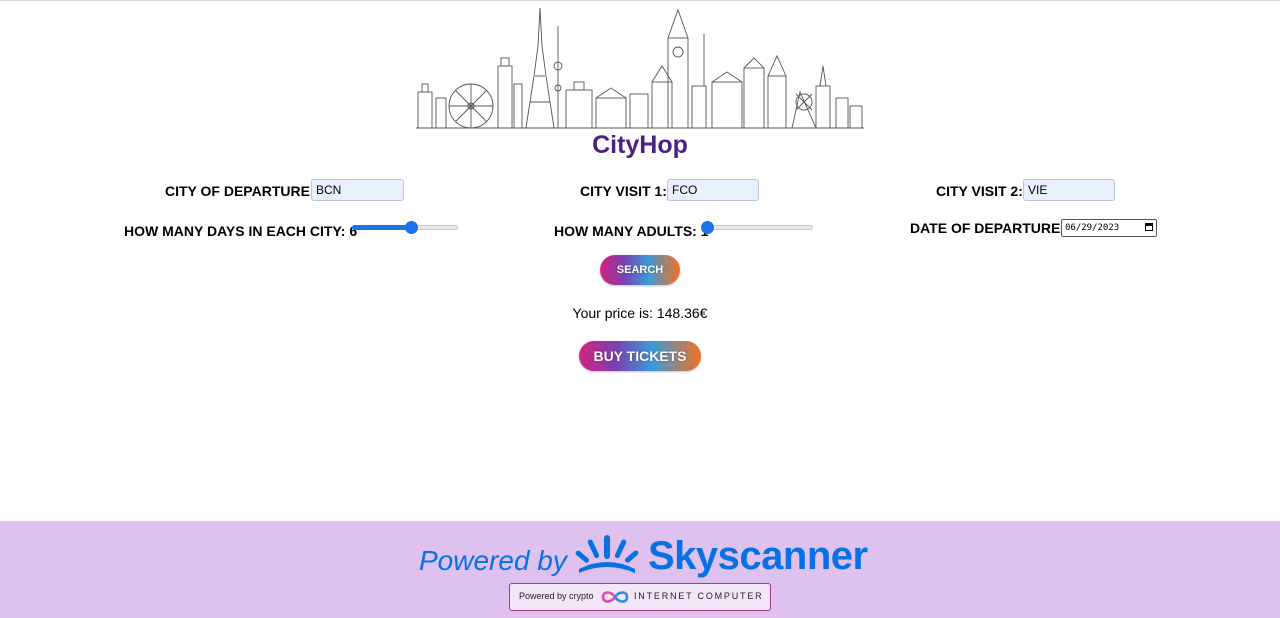 The image size is (1280, 618). What do you see at coordinates (1069, 190) in the screenshot?
I see `city-visit-2-input` at bounding box center [1069, 190].